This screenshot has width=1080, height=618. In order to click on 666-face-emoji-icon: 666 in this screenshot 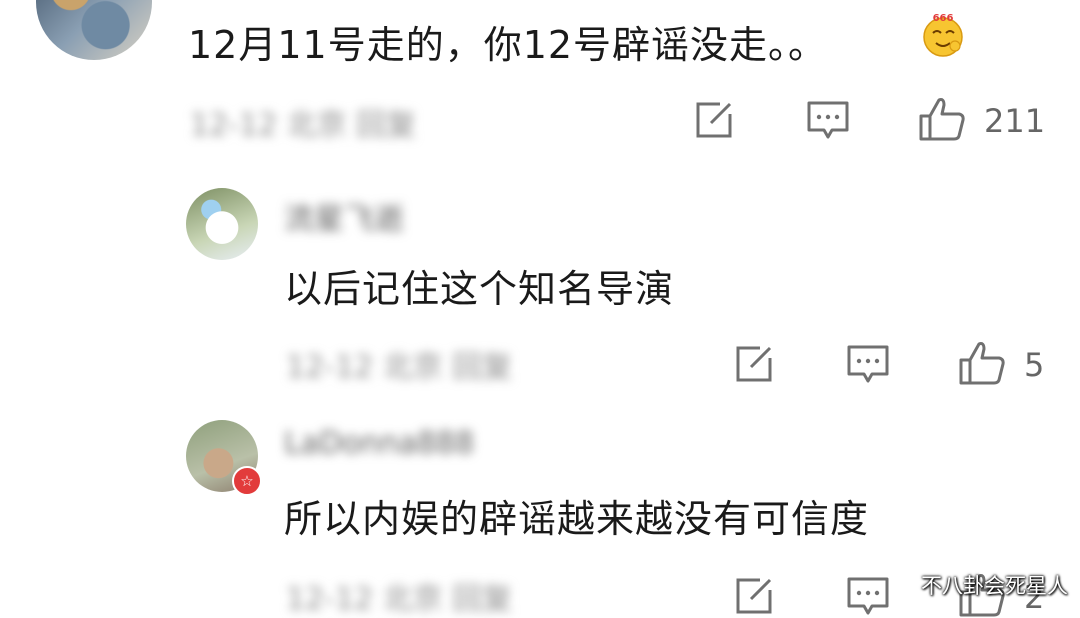, I will do `click(943, 35)`.